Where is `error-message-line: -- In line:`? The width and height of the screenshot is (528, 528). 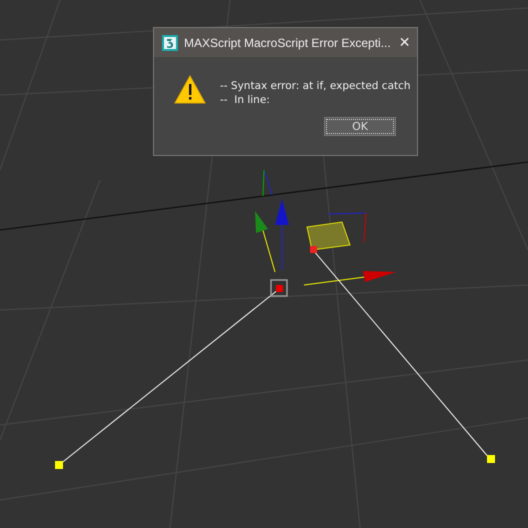
error-message-line: -- In line: is located at coordinates (245, 100).